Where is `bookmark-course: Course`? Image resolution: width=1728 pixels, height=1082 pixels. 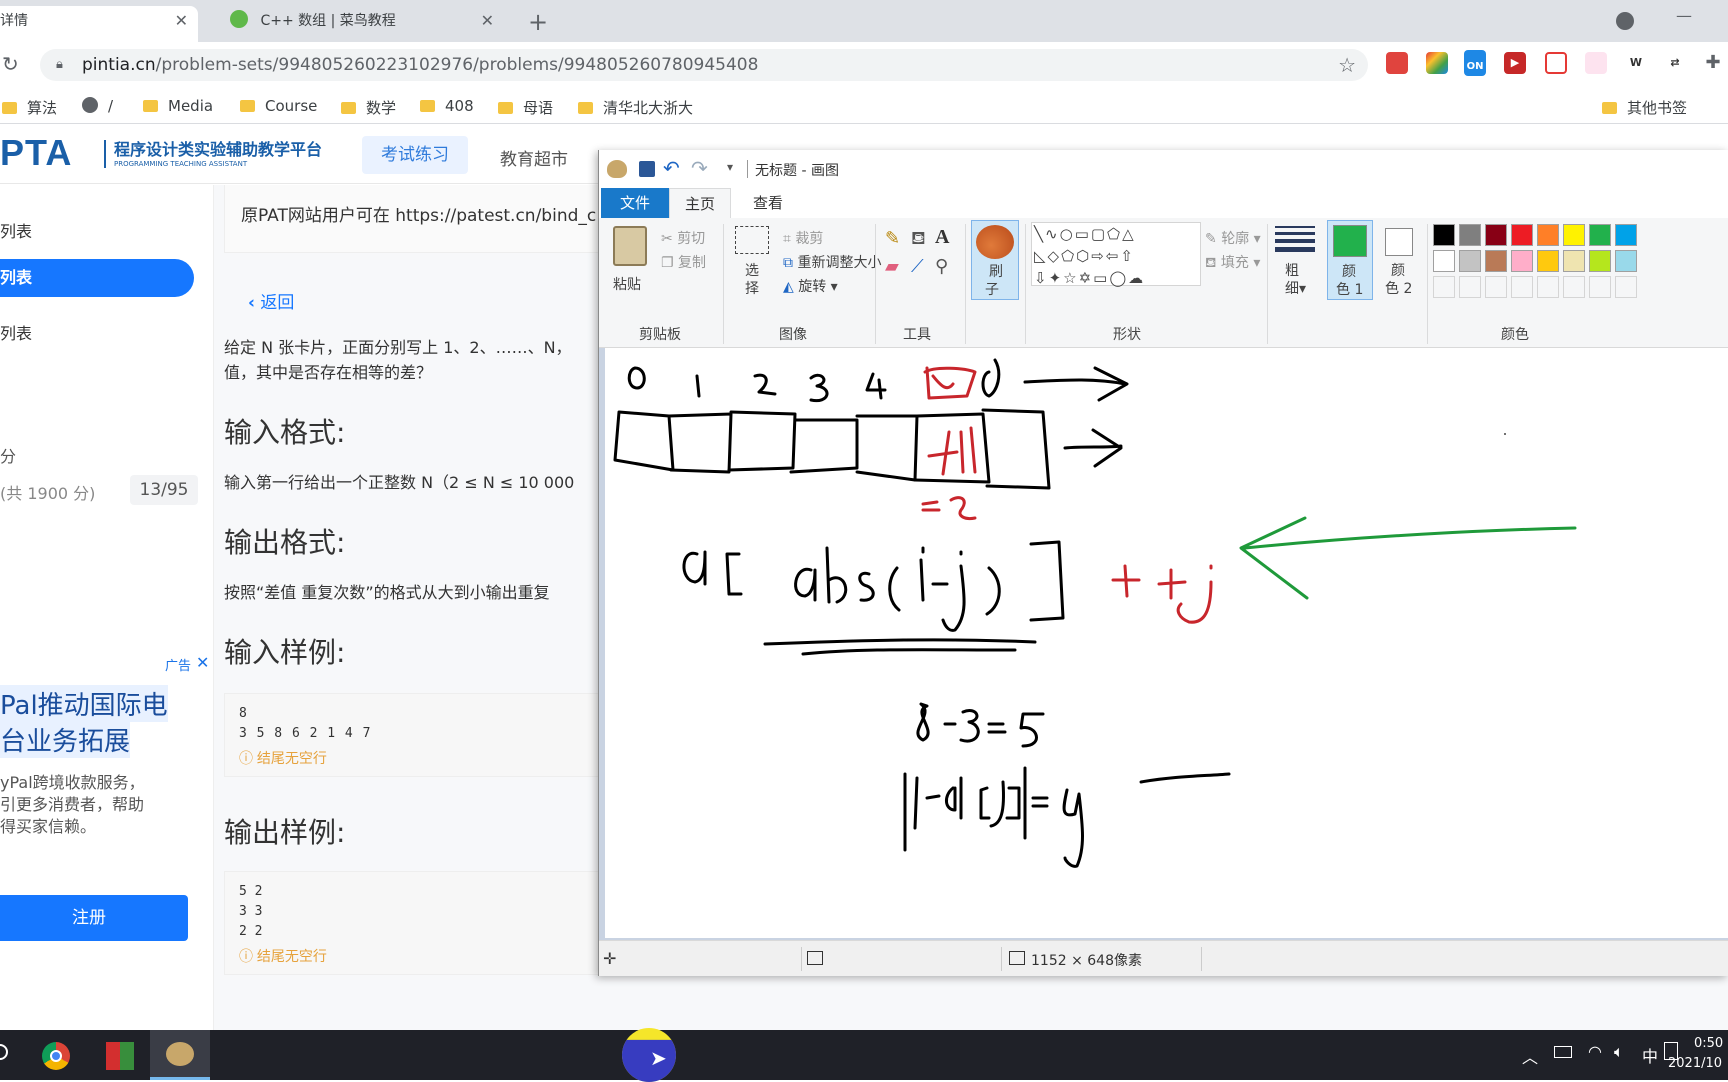
bookmark-course: Course is located at coordinates (278, 106).